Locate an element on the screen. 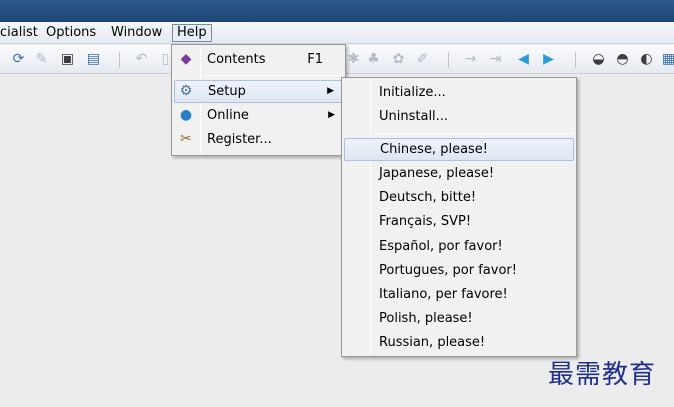 Image resolution: width=674 pixels, height=407 pixels. disk-icon-1: ◒ is located at coordinates (598, 59).